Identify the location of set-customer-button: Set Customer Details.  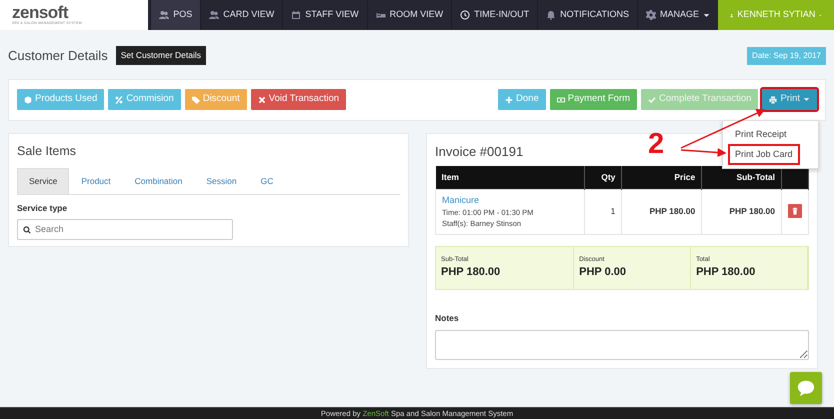
(161, 56).